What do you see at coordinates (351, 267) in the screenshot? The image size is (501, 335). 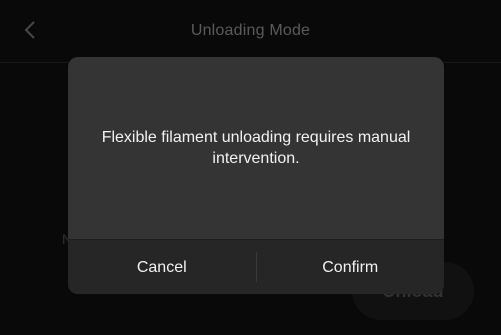 I see `confirm-button: Confirm` at bounding box center [351, 267].